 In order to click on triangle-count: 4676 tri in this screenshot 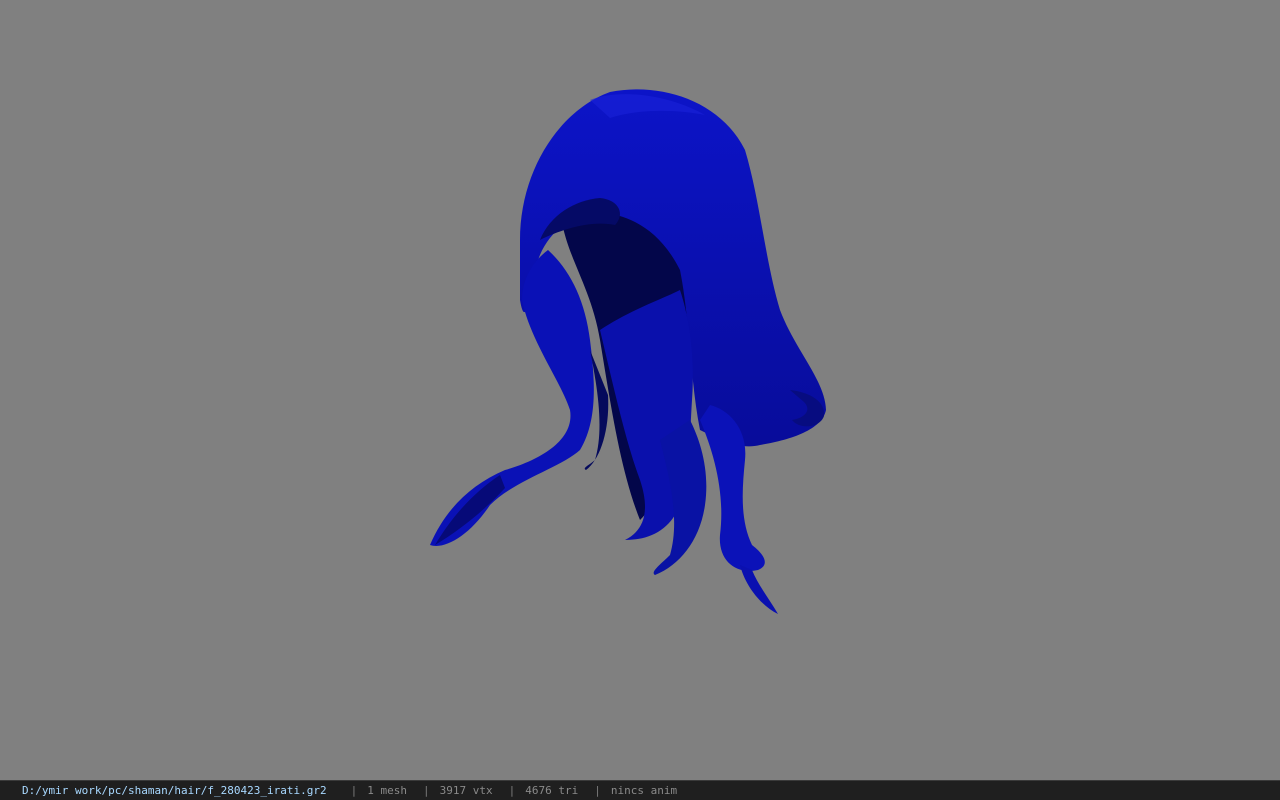, I will do `click(552, 790)`.